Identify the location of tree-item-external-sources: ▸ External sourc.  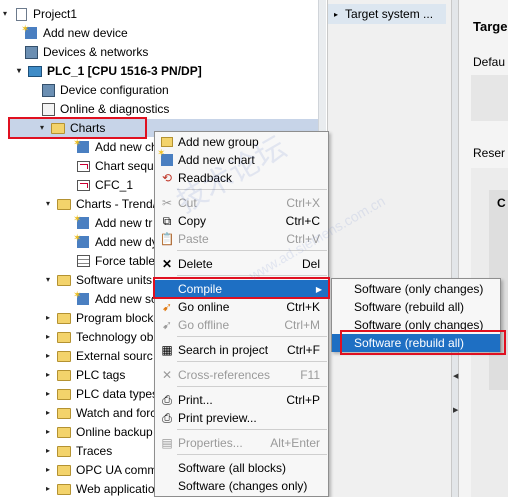
(98, 356).